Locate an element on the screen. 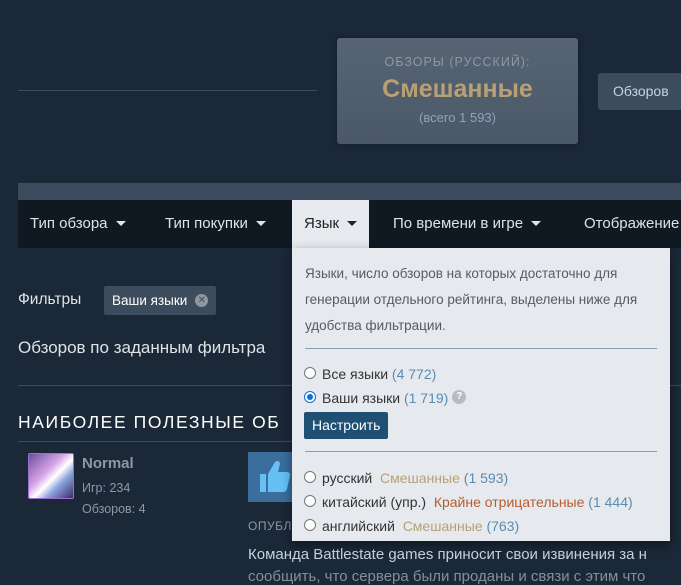  radio-your-languages is located at coordinates (310, 397).